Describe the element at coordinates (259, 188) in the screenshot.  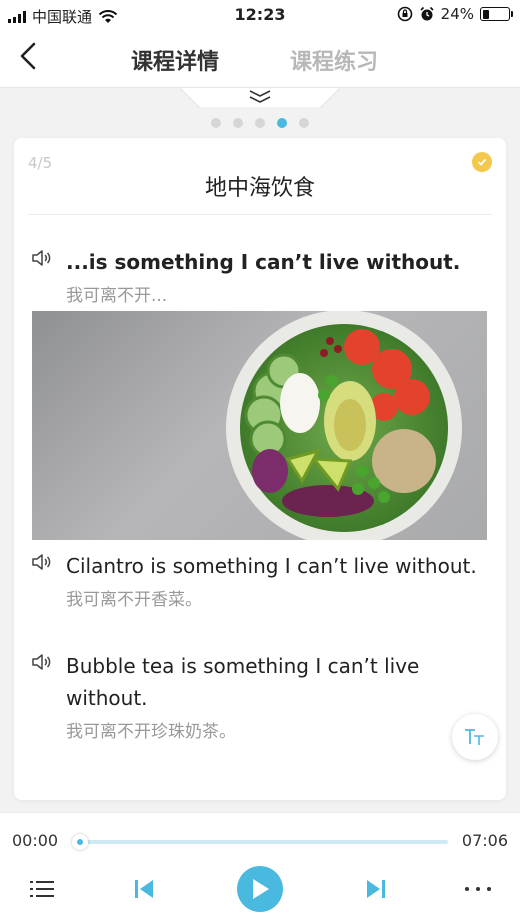
I see `lesson-title: 地中海饮食` at that location.